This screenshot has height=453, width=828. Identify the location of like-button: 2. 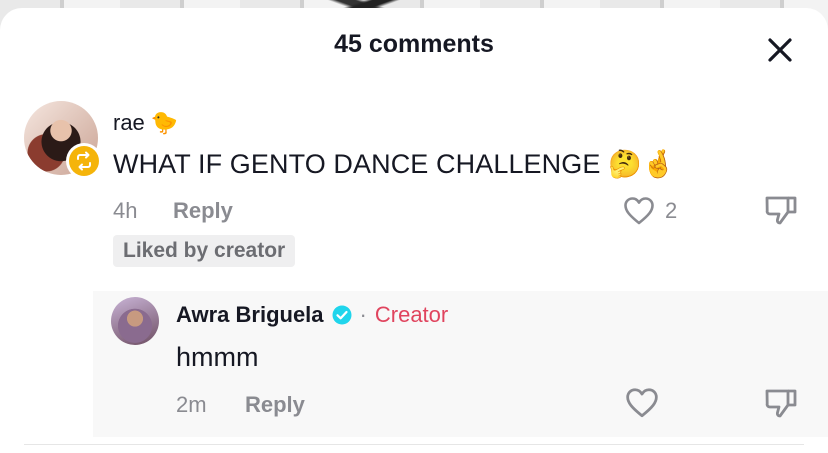
(650, 211).